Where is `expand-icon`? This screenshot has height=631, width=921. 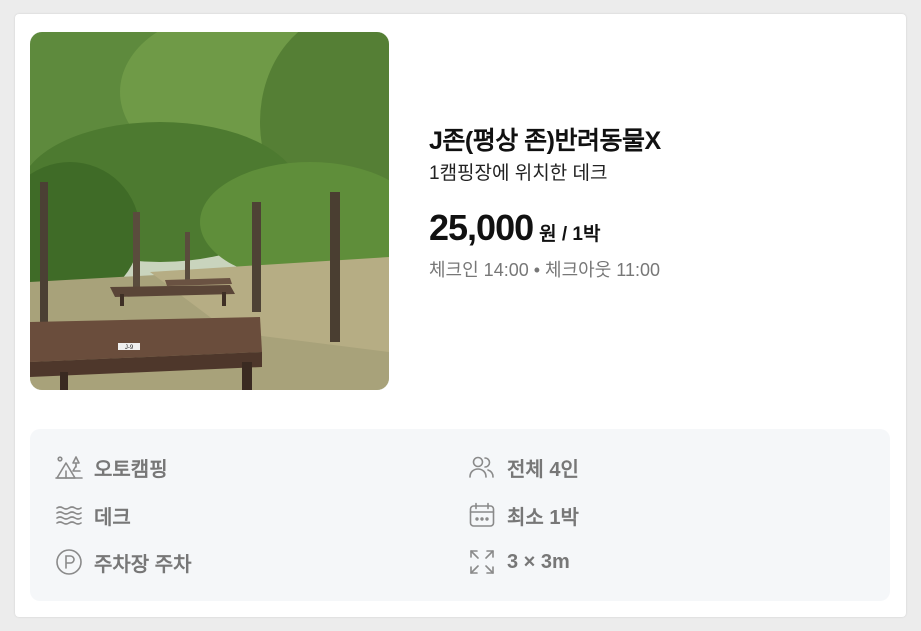 expand-icon is located at coordinates (482, 562).